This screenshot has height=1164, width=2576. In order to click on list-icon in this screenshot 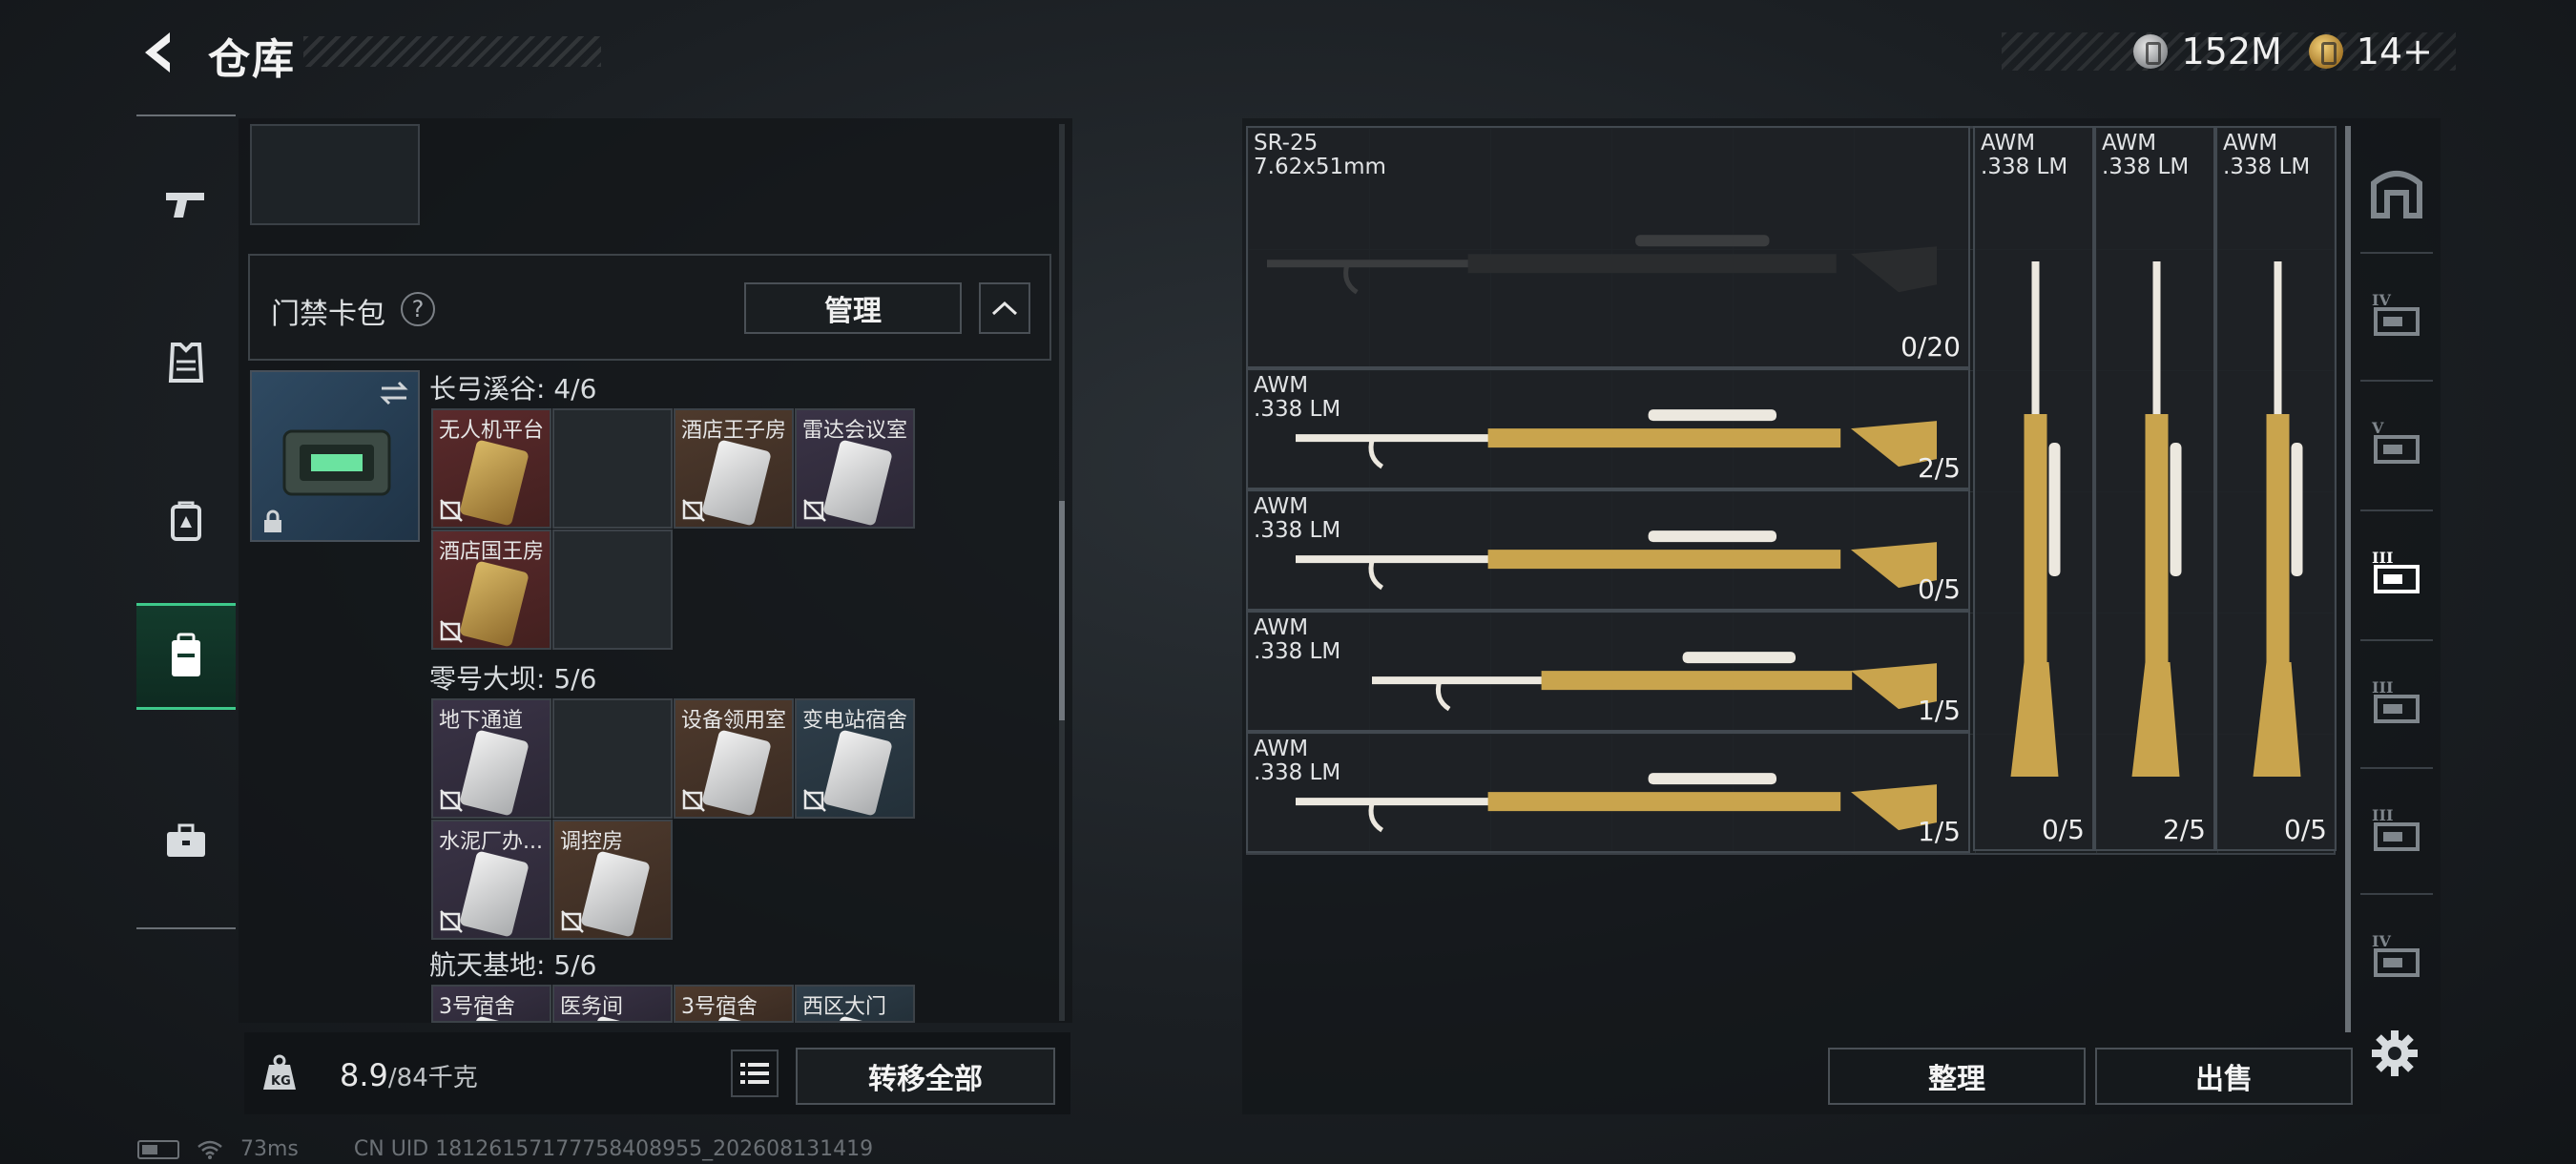, I will do `click(754, 1073)`.